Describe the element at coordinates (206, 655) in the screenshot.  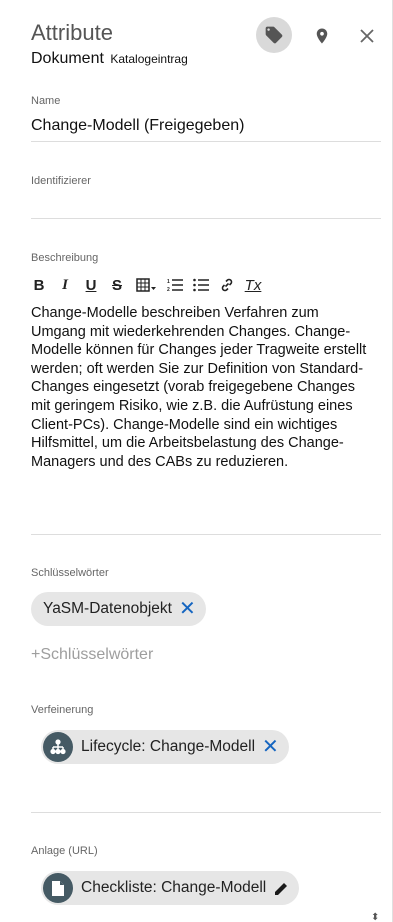
I see `add-keyword-input: +Schlüsselwörter` at that location.